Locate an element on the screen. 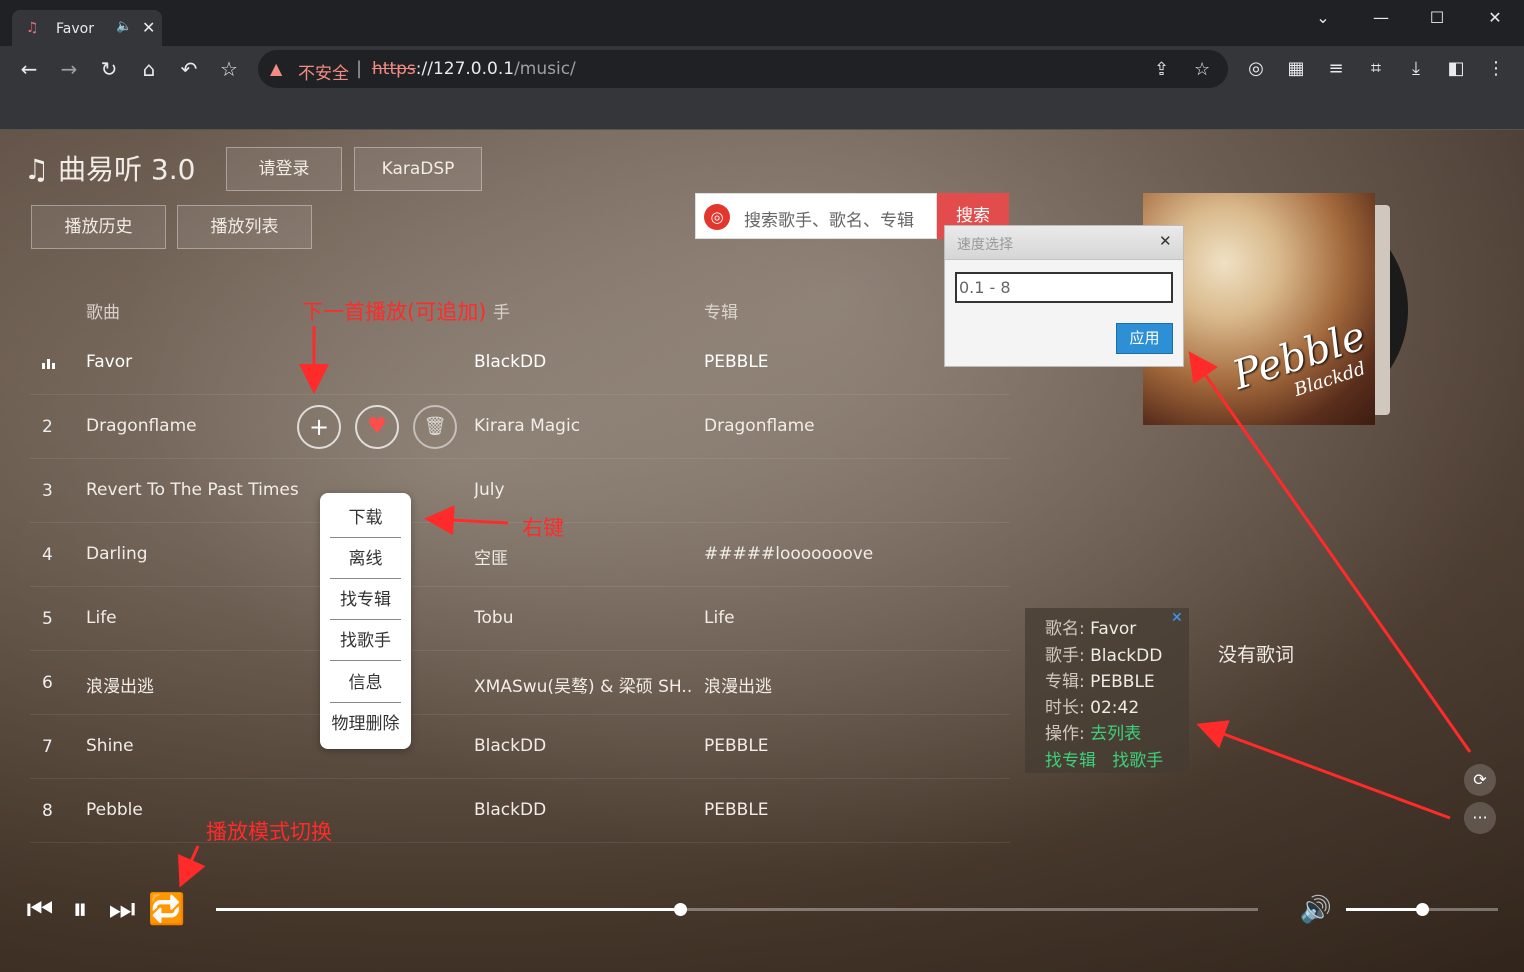 This screenshot has height=972, width=1524. extension-grid-icon: ▦ is located at coordinates (1296, 68).